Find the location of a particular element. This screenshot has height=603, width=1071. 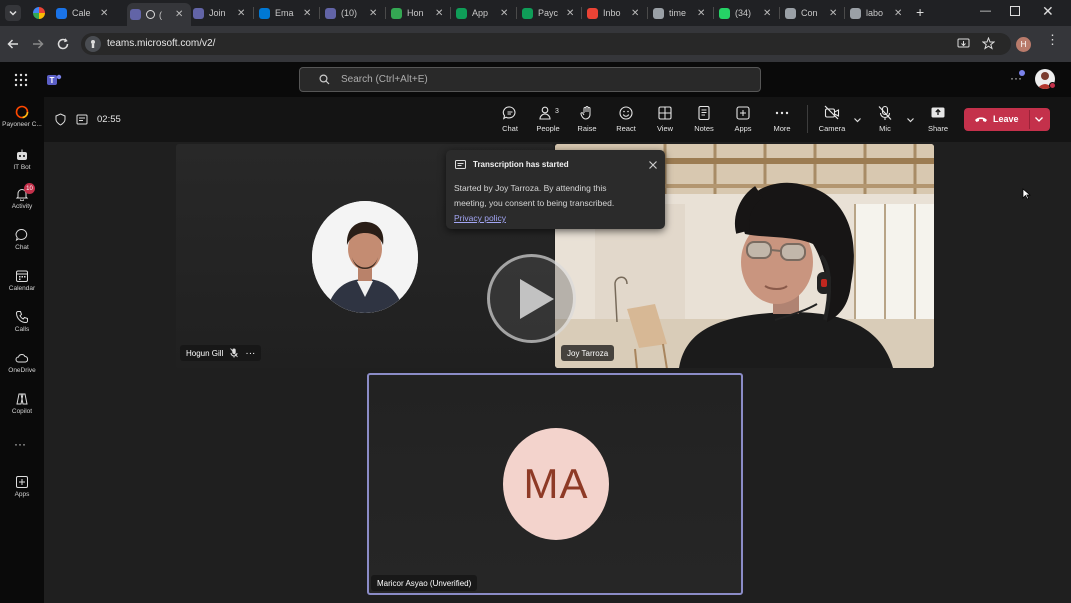

browser-tab: (10) ✕ is located at coordinates (357, 13).